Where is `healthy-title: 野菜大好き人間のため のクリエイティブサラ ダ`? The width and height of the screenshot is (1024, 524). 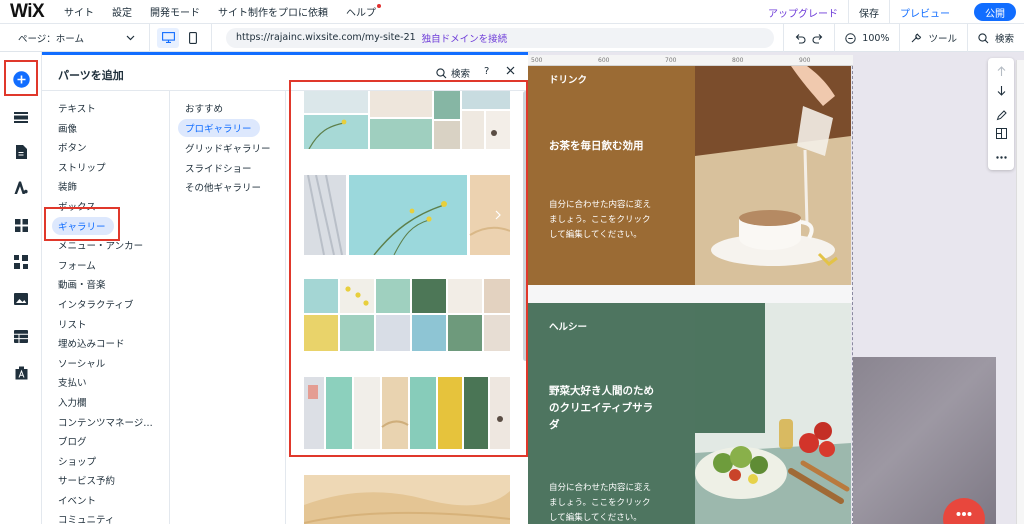
healthy-title: 野菜大好き人間のため のクリエイティブサラ ダ is located at coordinates (601, 408).